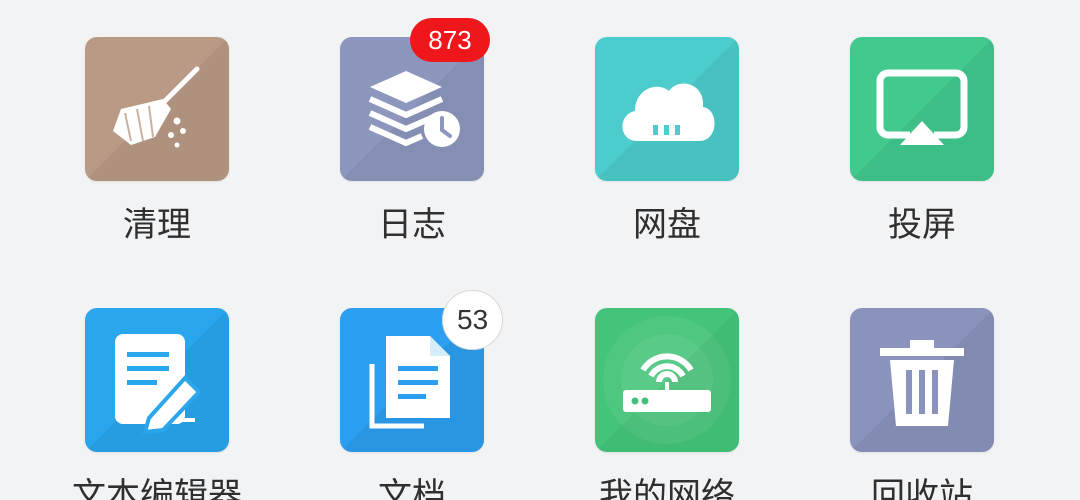 This screenshot has height=500, width=1080. I want to click on app-label-clean: 清理, so click(157, 225).